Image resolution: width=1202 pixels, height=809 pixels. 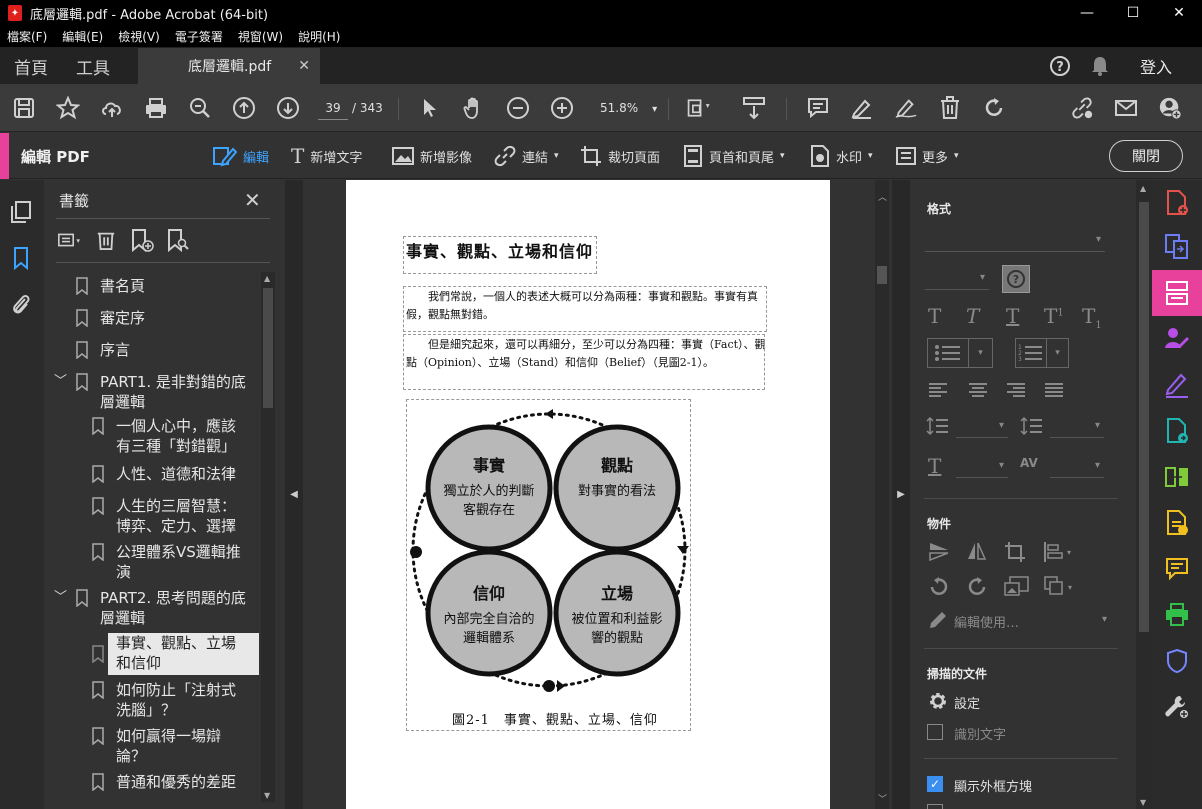 What do you see at coordinates (160, 782) in the screenshot?
I see `bookmark-item: 普通和優秀的差距` at bounding box center [160, 782].